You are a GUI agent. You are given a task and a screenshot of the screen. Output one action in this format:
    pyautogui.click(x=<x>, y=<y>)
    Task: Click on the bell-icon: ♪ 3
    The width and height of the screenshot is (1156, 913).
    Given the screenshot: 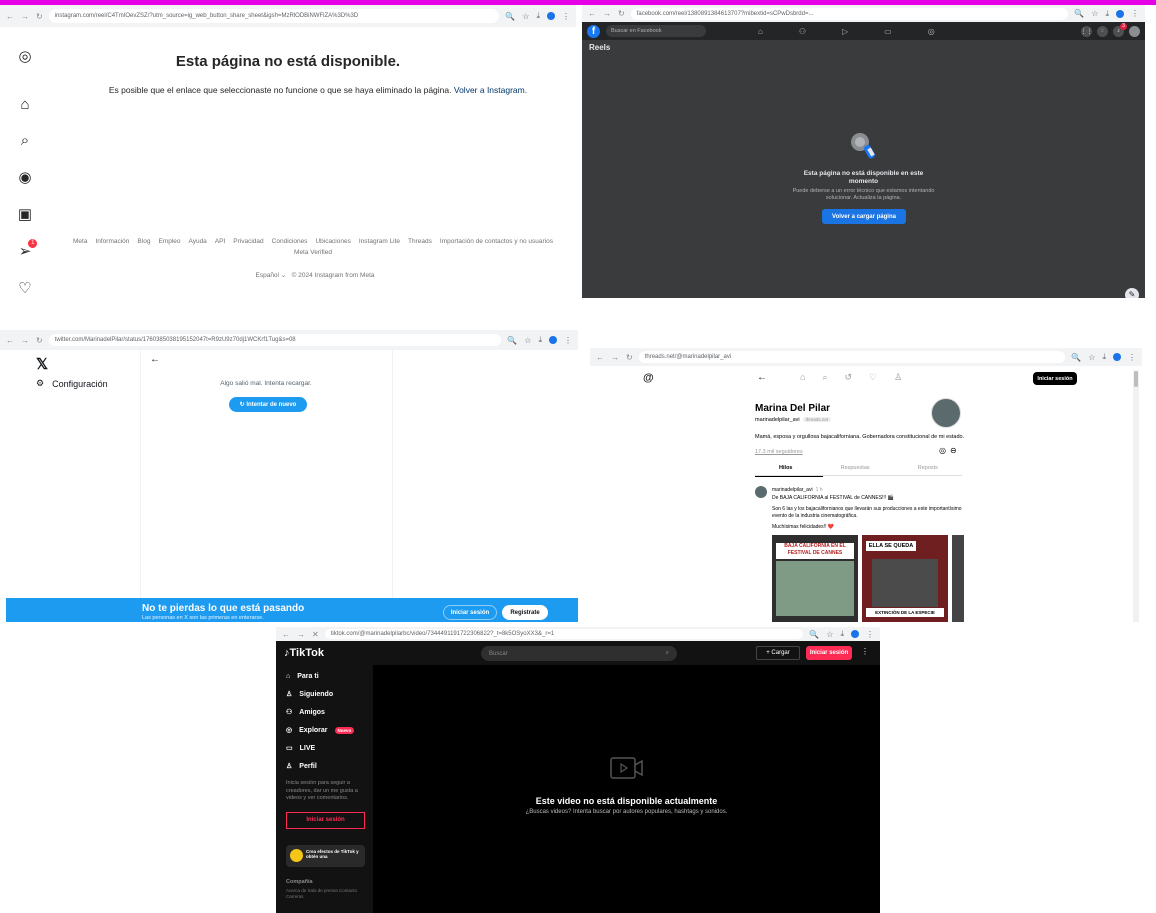 What is the action you would take?
    pyautogui.click(x=1120, y=29)
    